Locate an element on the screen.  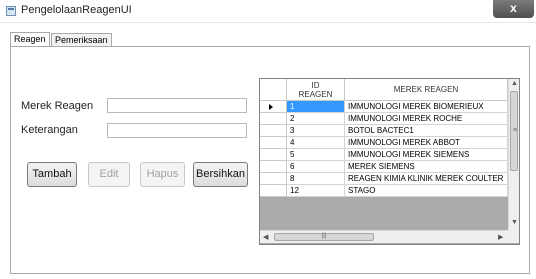
hapus-button: Hapus is located at coordinates (162, 174).